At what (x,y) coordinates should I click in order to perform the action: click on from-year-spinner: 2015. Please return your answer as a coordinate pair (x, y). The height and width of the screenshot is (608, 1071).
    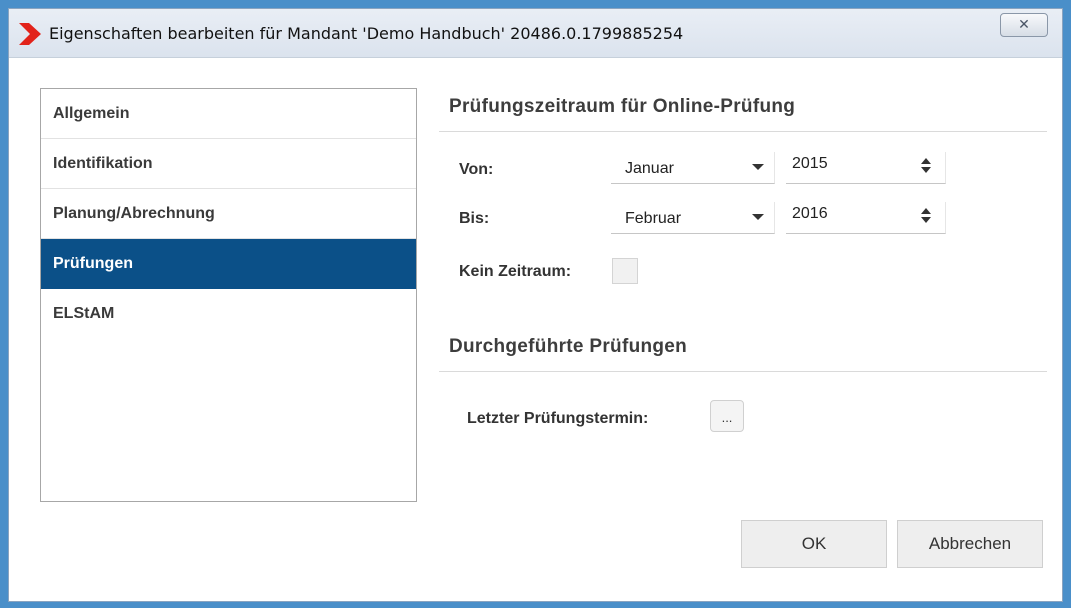
    Looking at the image, I should click on (866, 168).